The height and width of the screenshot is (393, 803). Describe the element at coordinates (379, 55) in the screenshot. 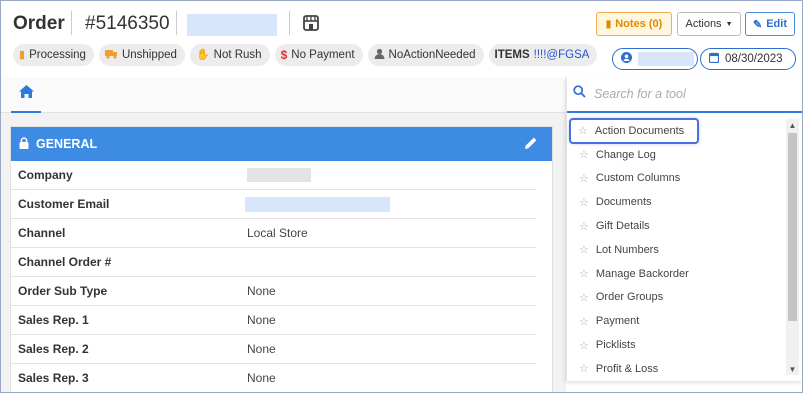

I see `user-icon` at that location.